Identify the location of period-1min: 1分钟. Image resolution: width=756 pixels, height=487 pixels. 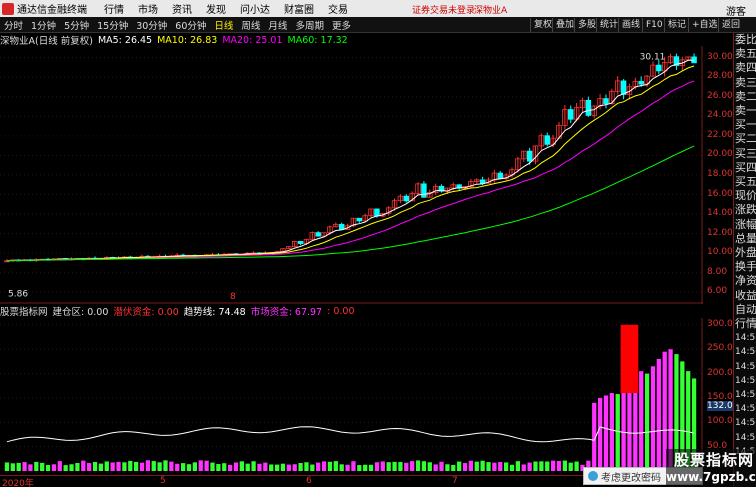
(43, 25).